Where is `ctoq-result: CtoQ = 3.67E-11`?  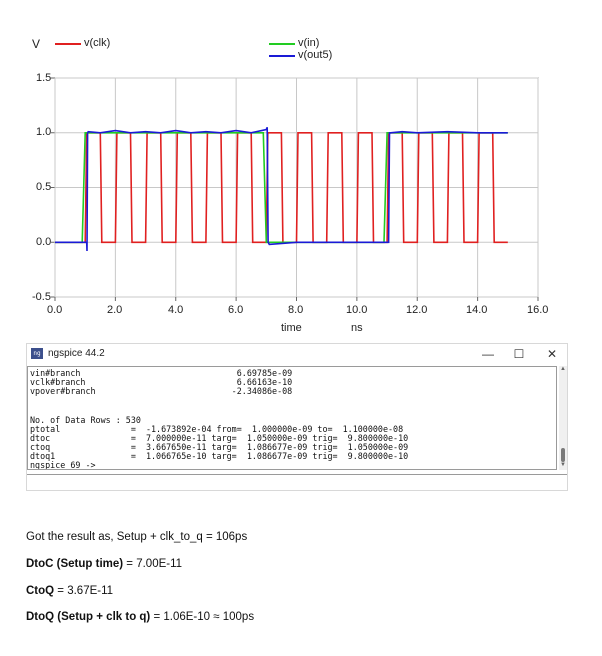 ctoq-result: CtoQ = 3.67E-11 is located at coordinates (69, 591).